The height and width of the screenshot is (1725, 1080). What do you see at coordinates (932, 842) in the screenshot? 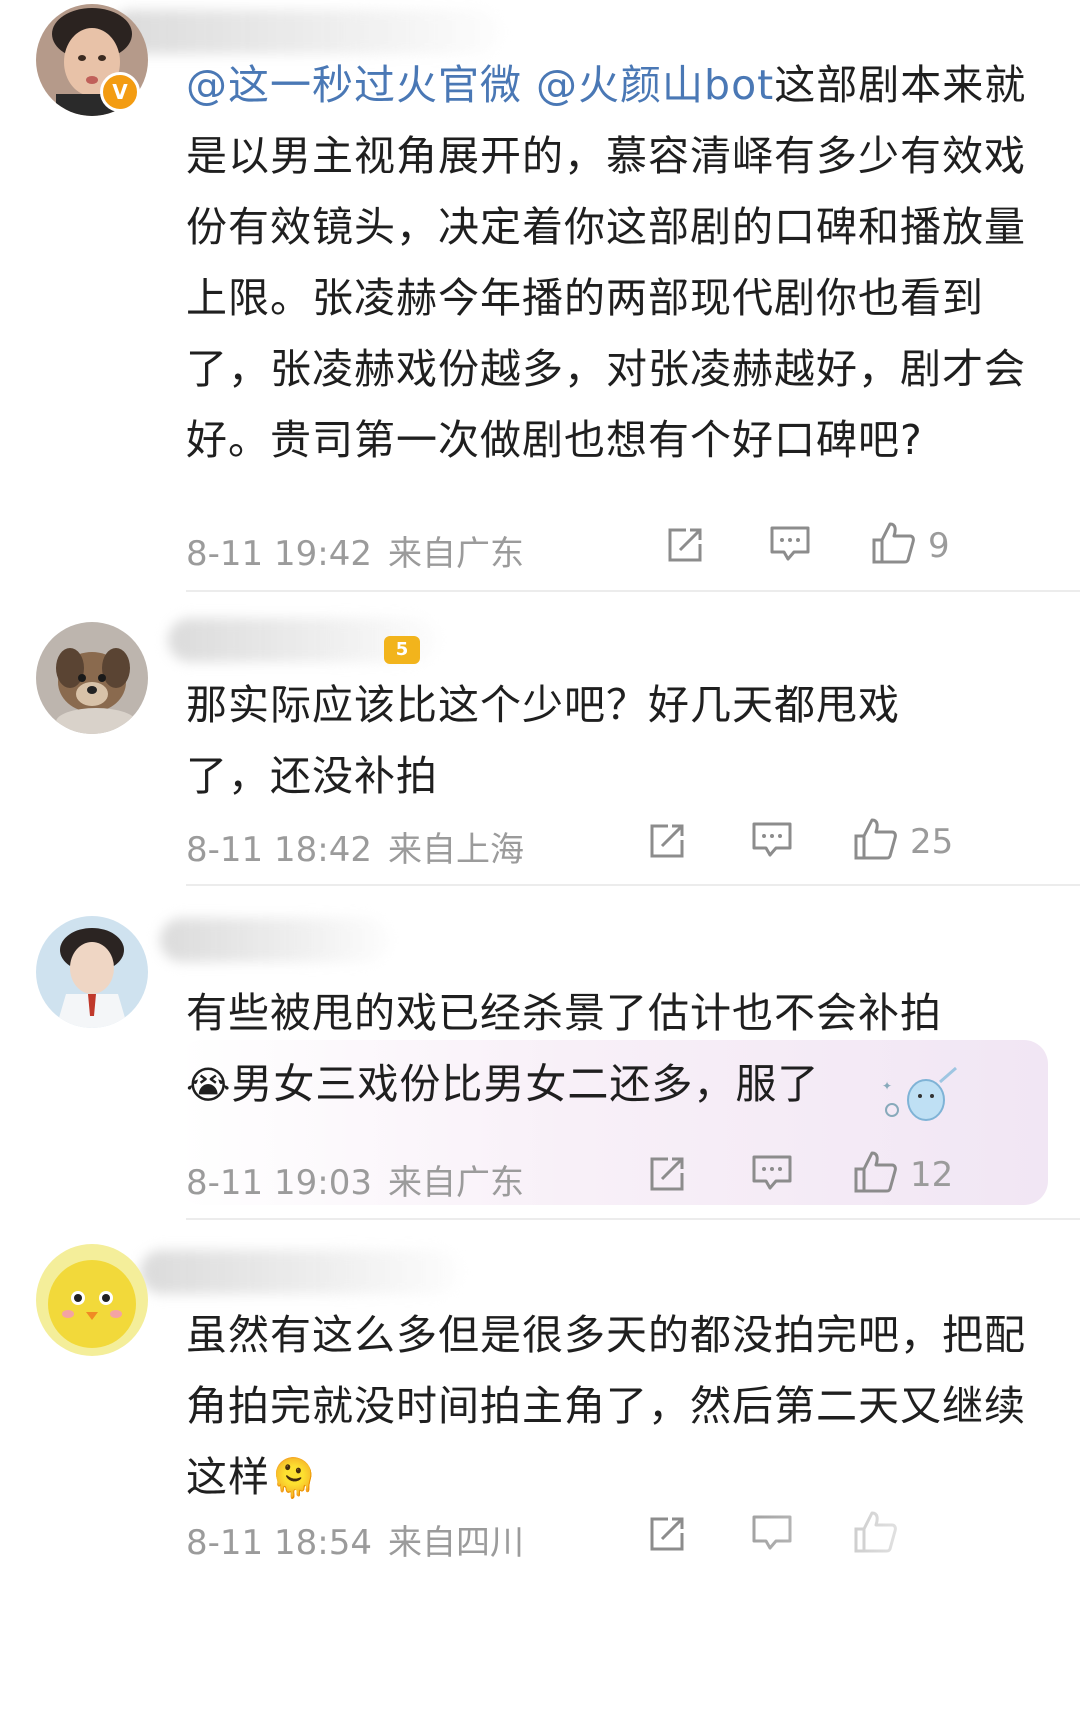
I see `like-count: 25` at bounding box center [932, 842].